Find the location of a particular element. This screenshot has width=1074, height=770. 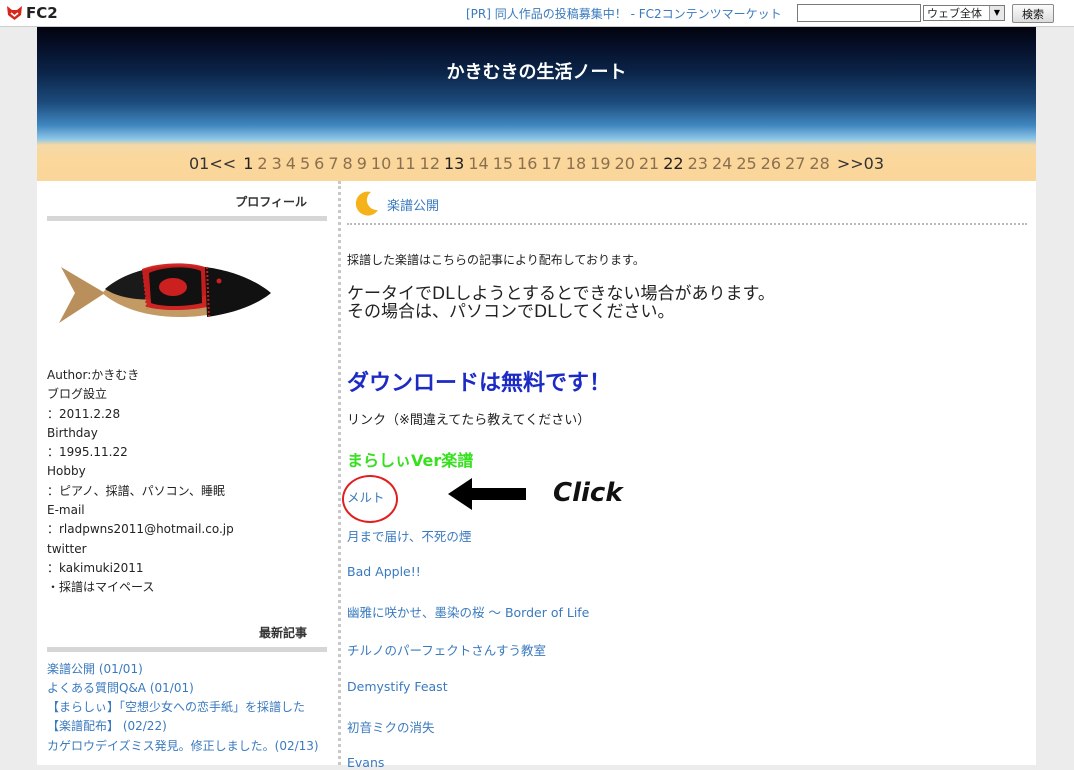

calendar-day-21: 21 is located at coordinates (649, 163).